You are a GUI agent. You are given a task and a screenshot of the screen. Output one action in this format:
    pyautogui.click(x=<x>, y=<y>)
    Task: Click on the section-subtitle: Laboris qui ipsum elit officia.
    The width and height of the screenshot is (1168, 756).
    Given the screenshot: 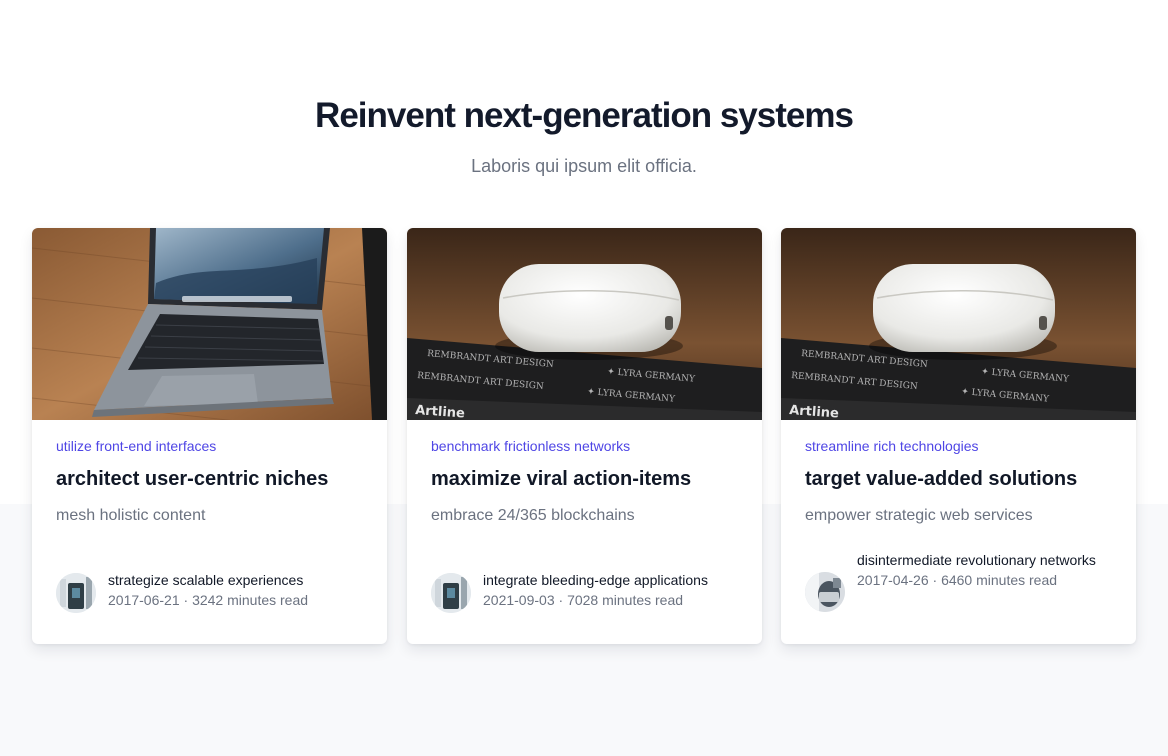 What is the action you would take?
    pyautogui.click(x=584, y=166)
    